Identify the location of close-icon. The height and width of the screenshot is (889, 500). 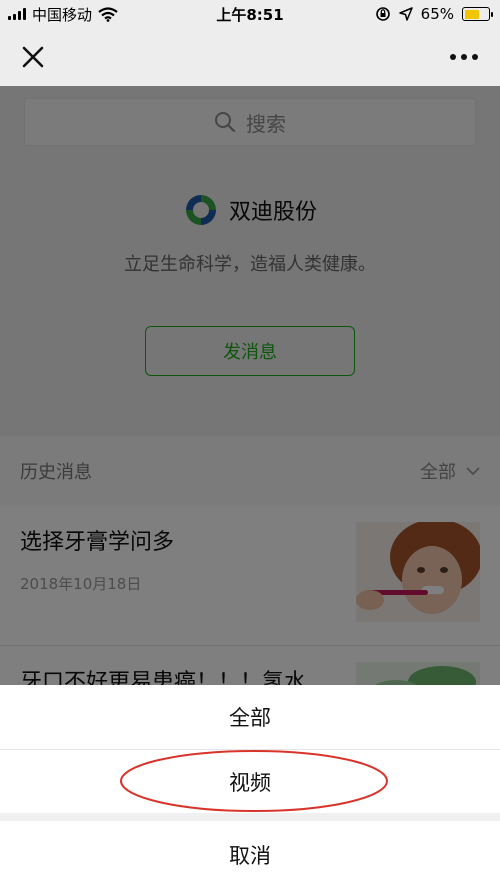
(33, 57).